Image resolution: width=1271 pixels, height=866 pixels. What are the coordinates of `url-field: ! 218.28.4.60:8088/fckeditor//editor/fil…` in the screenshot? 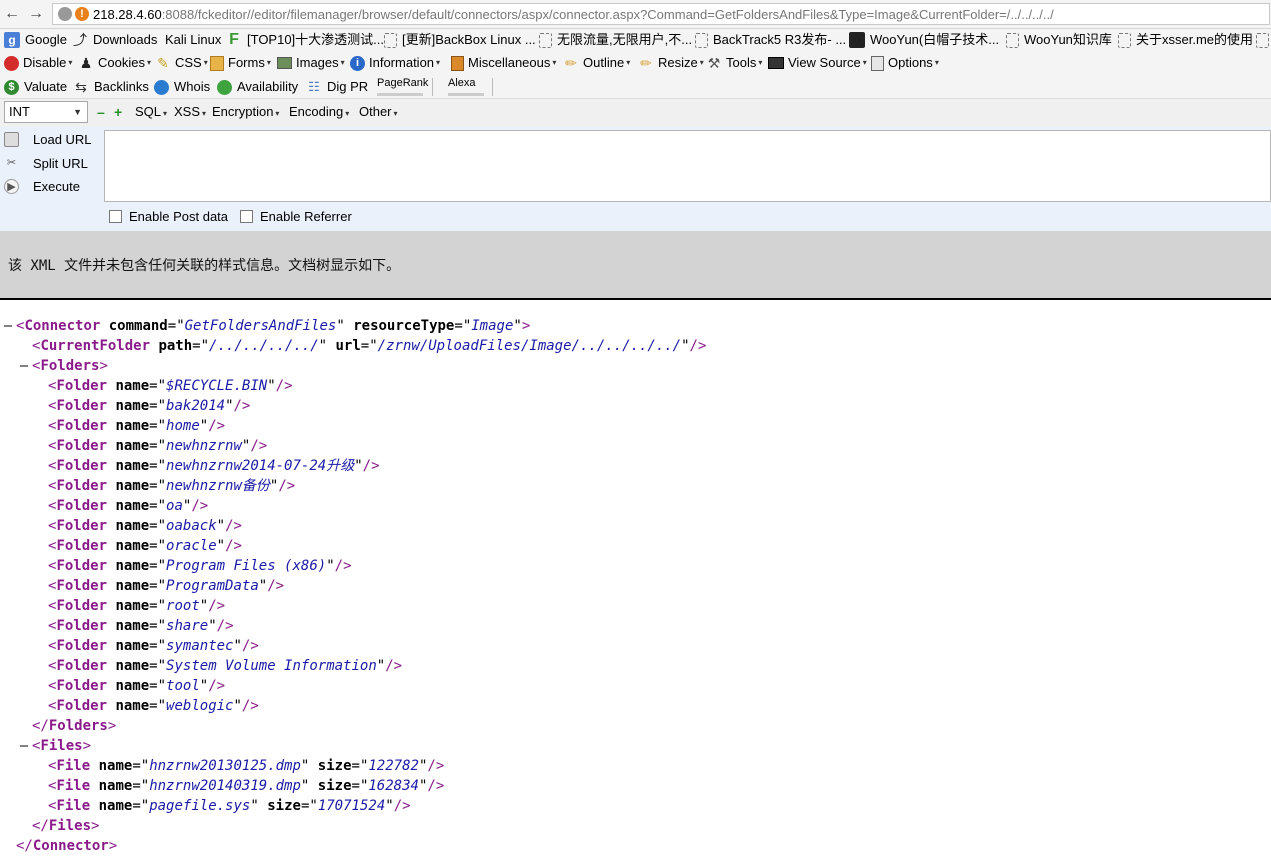 It's located at (661, 14).